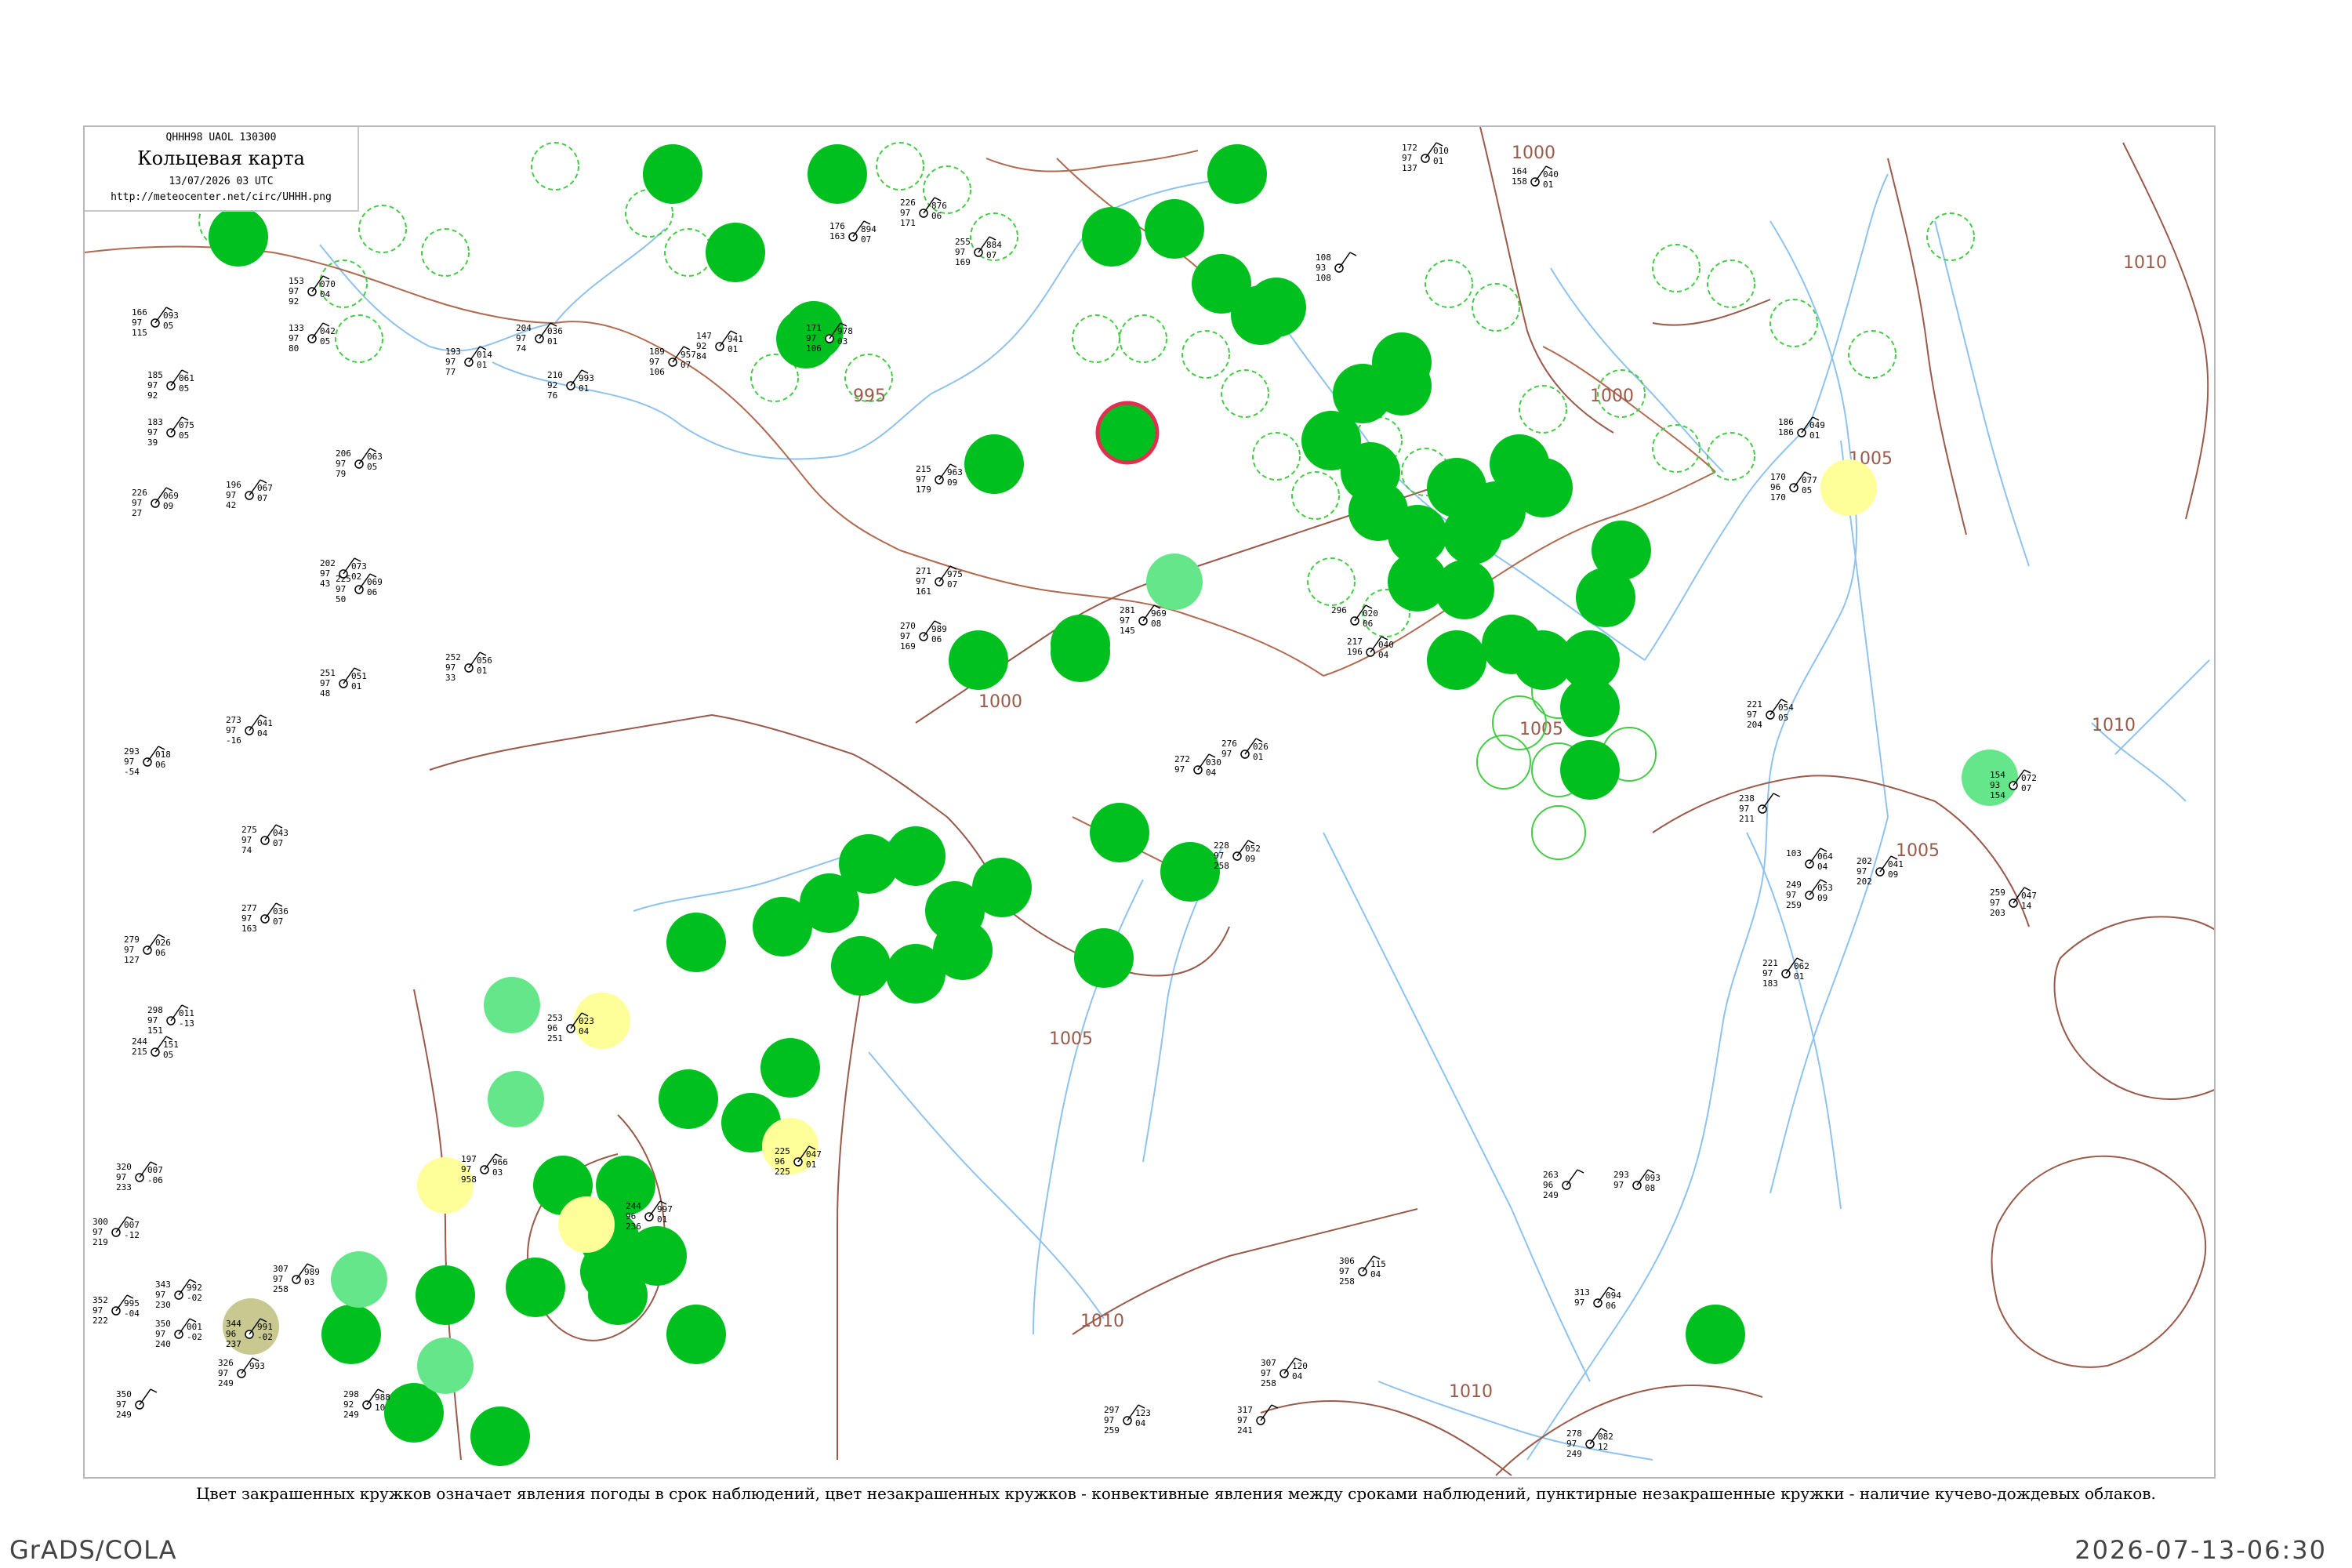 Image resolution: width=2352 pixels, height=1568 pixels. I want to click on station-pressure: 082, so click(1605, 1437).